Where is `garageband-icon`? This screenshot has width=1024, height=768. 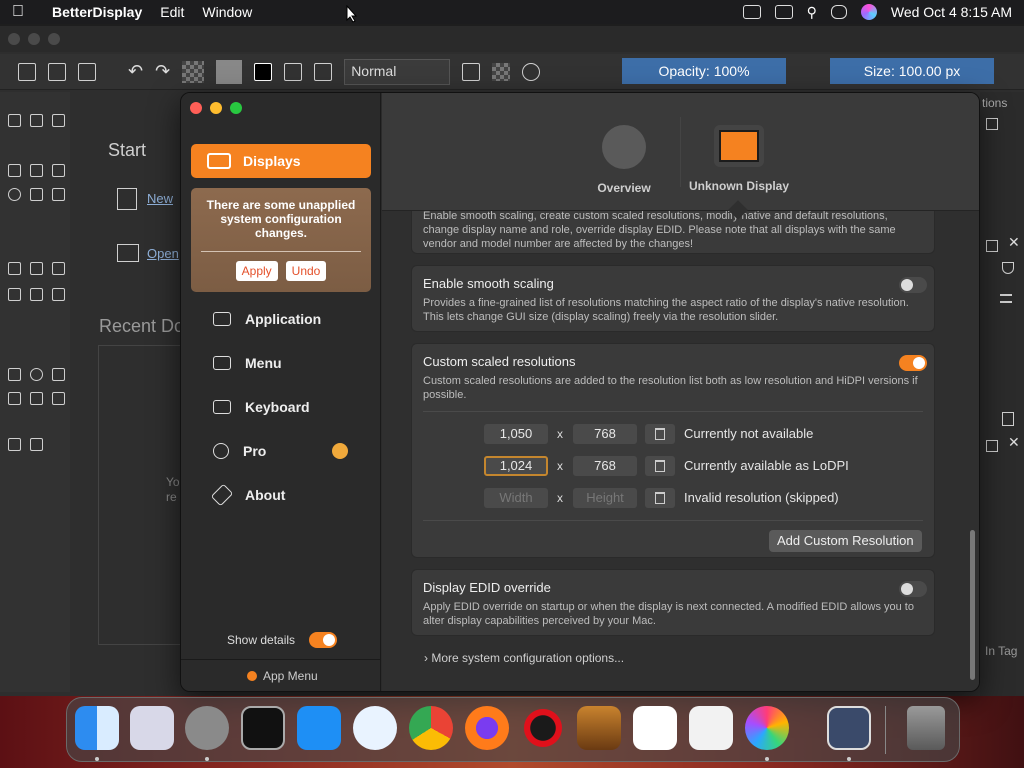 garageband-icon is located at coordinates (599, 728).